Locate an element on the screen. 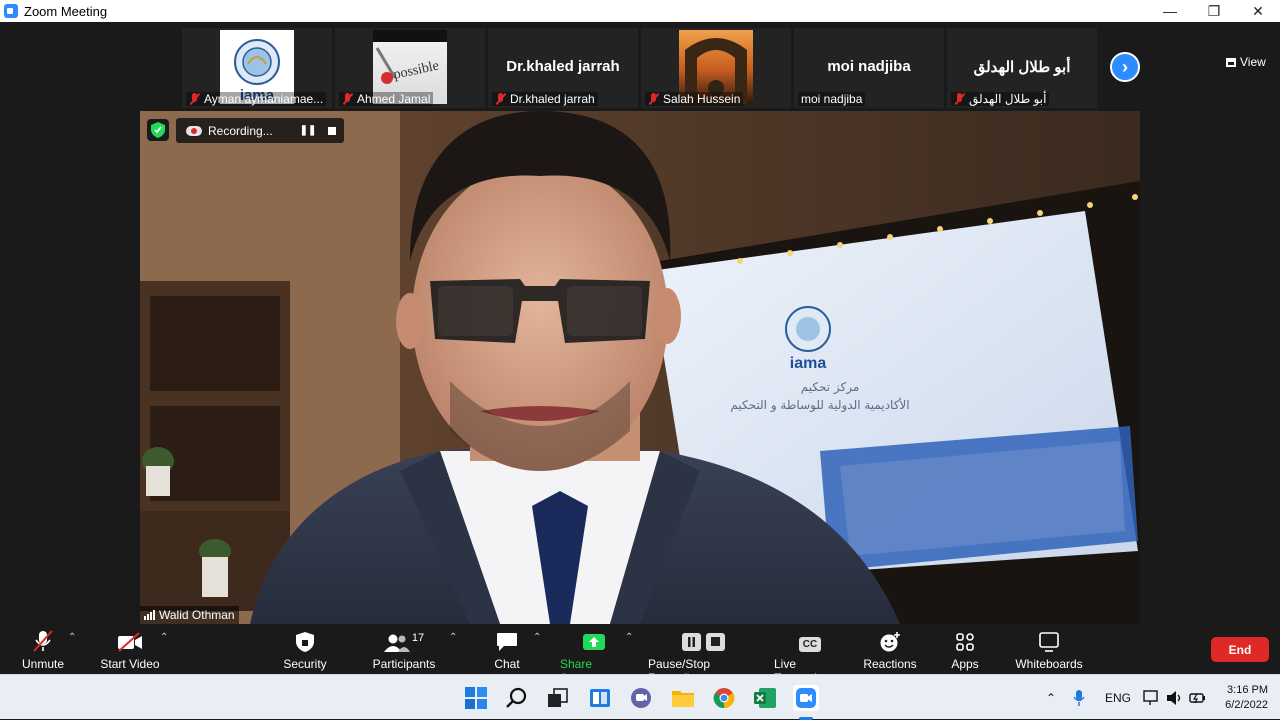  zoom-taskbar-icon is located at coordinates (806, 698).